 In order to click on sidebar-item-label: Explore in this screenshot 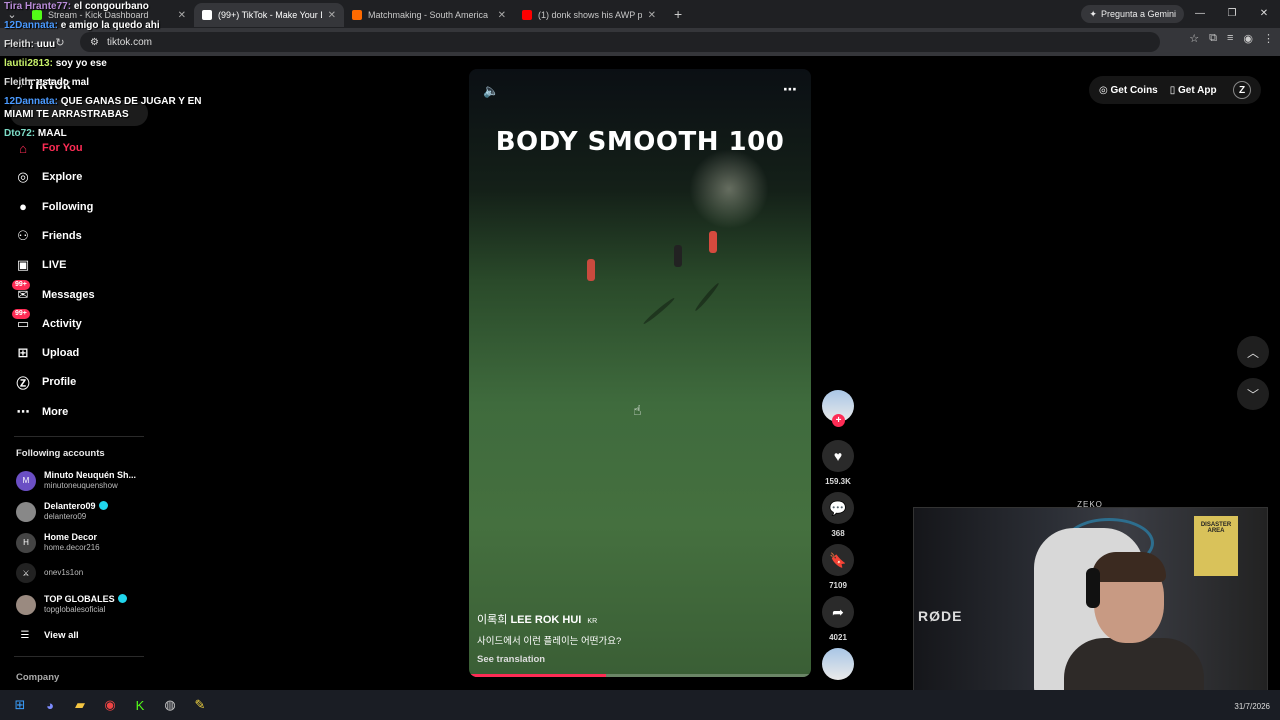, I will do `click(62, 177)`.